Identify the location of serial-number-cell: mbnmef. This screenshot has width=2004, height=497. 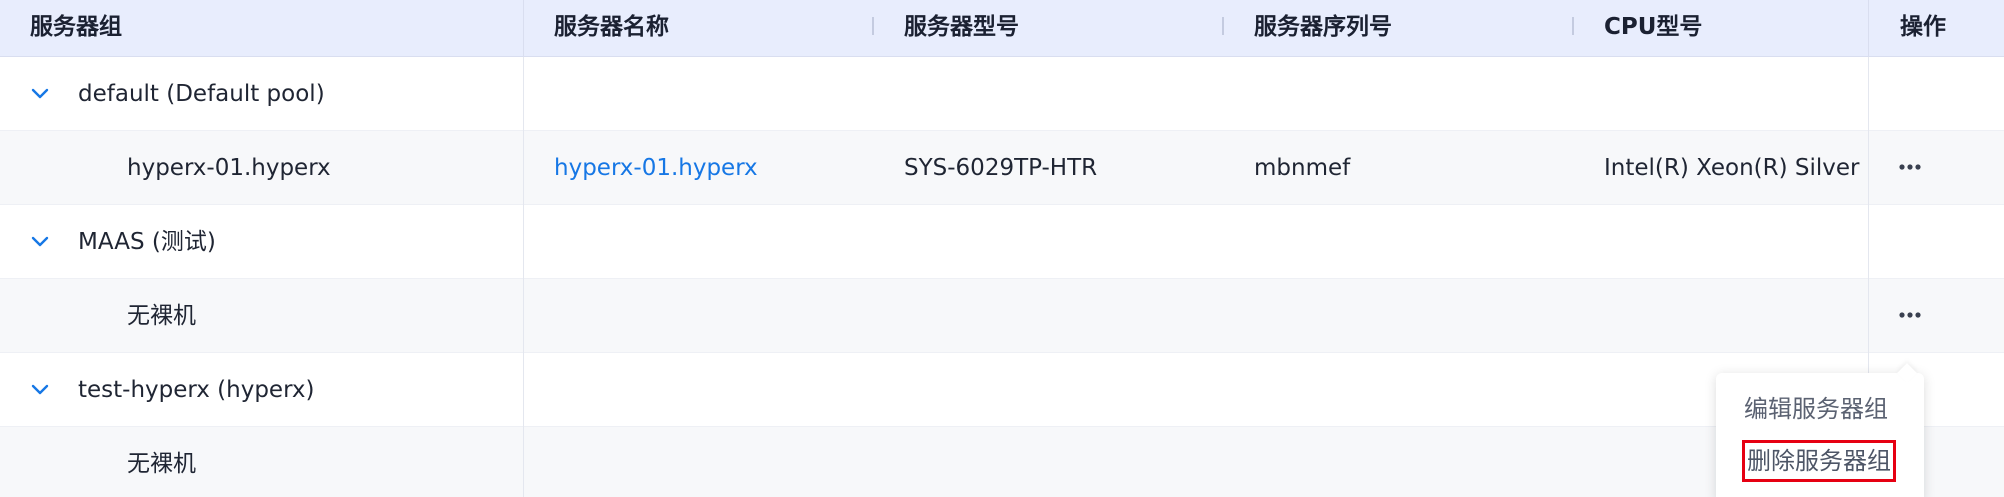
(1302, 168).